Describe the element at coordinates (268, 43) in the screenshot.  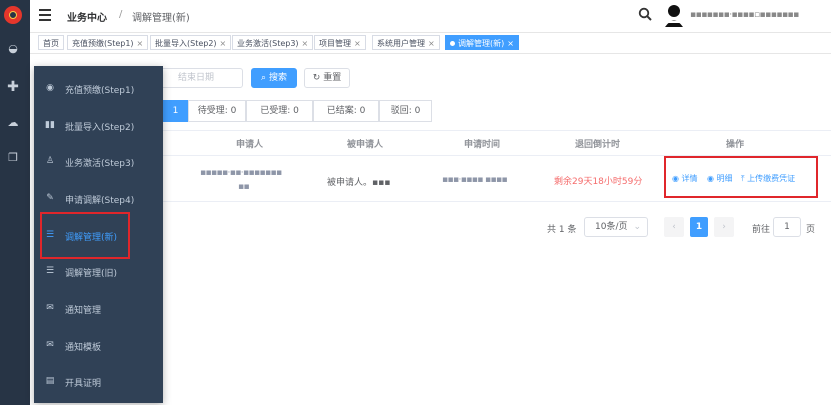
I see `tag-label: 业务激活(Step3)` at that location.